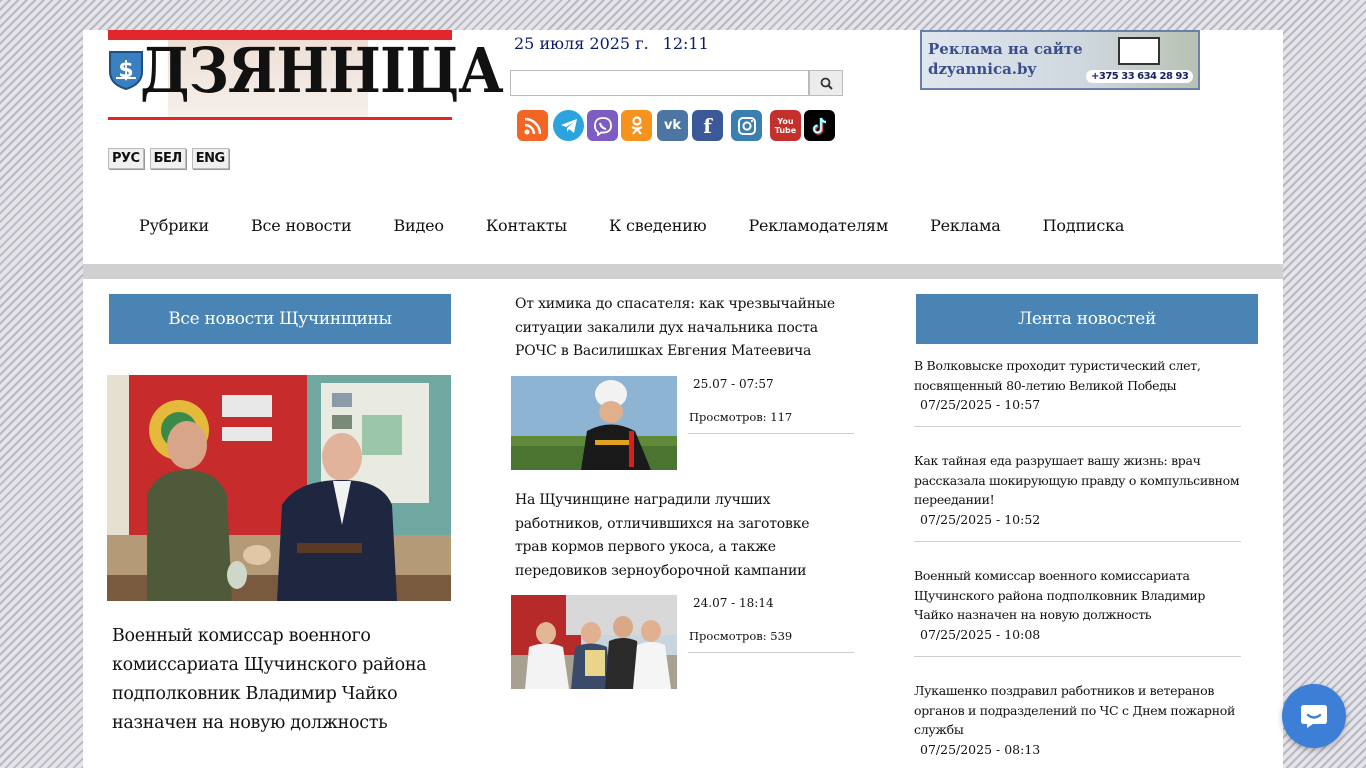  What do you see at coordinates (280, 319) in the screenshot?
I see `all-news-heading: Все новости Щучинщины` at bounding box center [280, 319].